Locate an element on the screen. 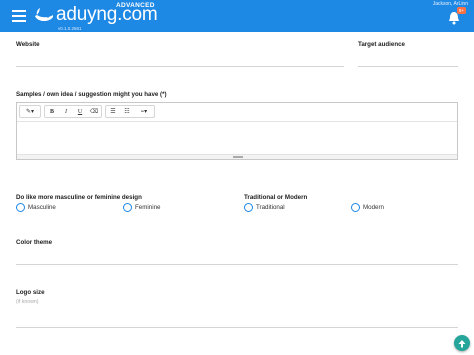 The width and height of the screenshot is (474, 355). version-label: v0.1.0.2561 is located at coordinates (70, 28).